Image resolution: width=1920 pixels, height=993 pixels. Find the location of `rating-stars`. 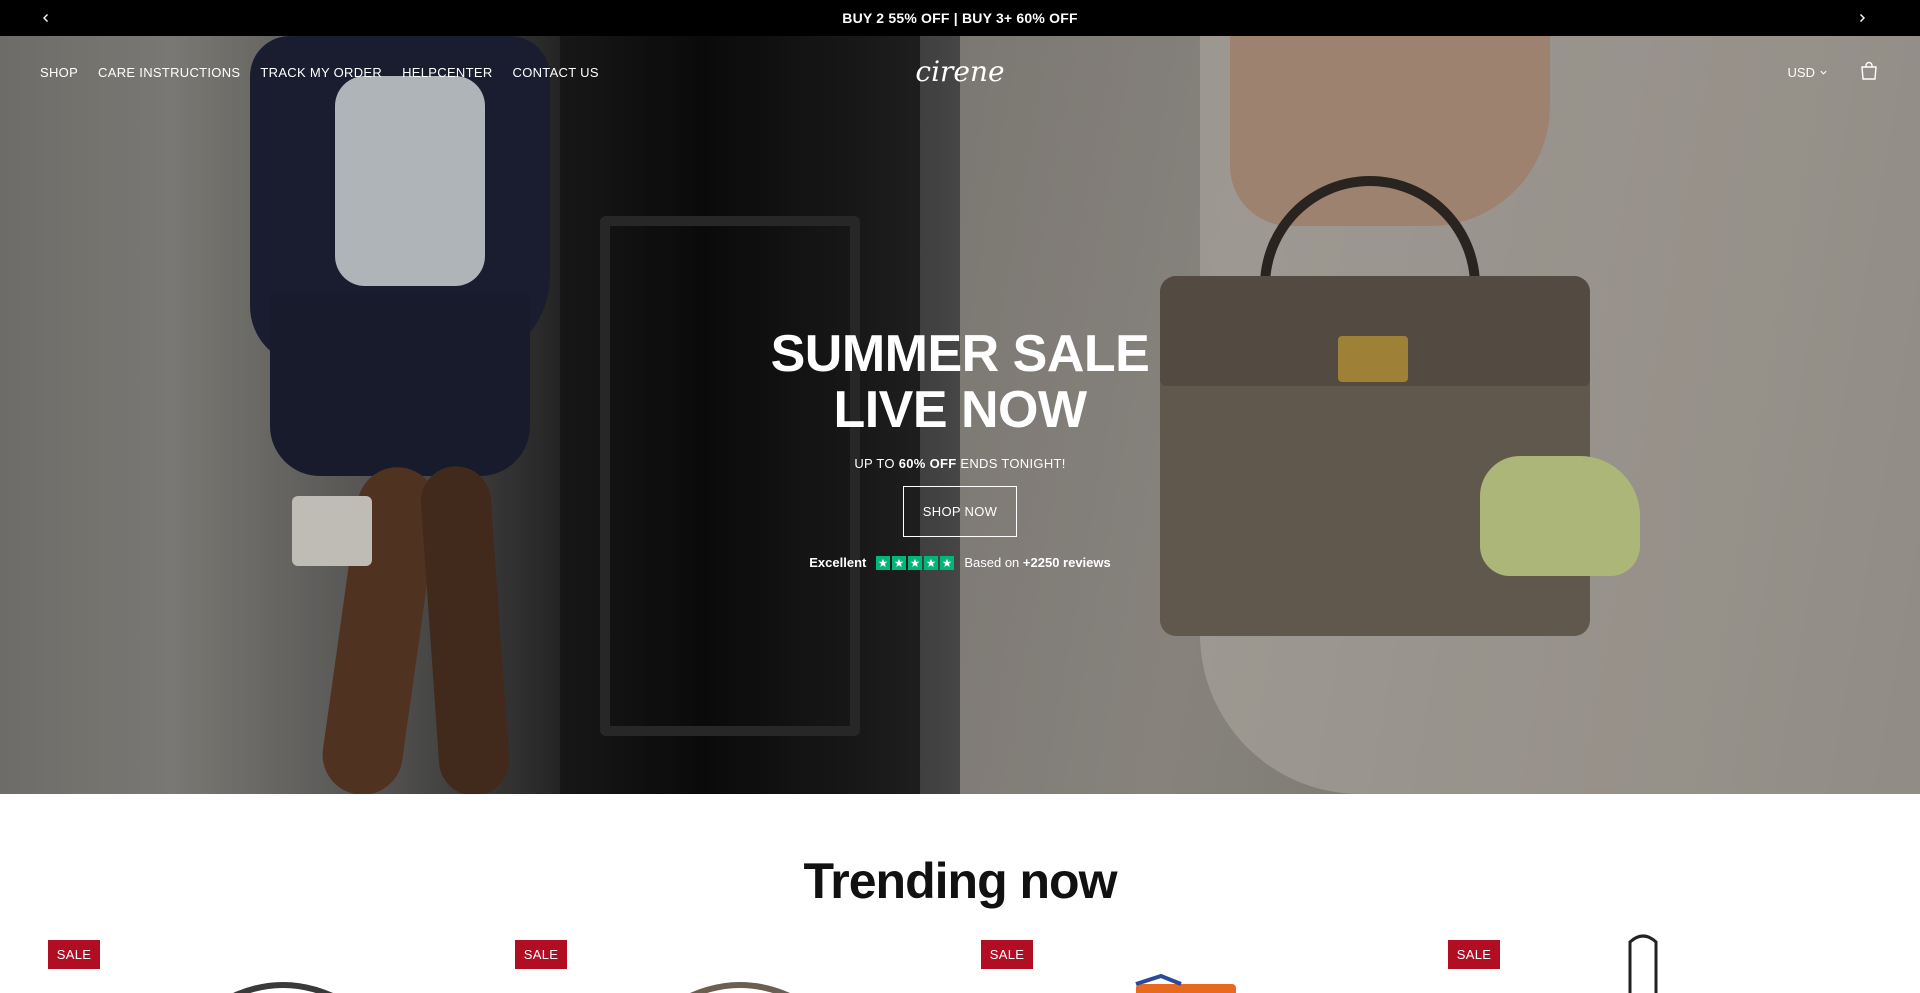

rating-stars is located at coordinates (915, 562).